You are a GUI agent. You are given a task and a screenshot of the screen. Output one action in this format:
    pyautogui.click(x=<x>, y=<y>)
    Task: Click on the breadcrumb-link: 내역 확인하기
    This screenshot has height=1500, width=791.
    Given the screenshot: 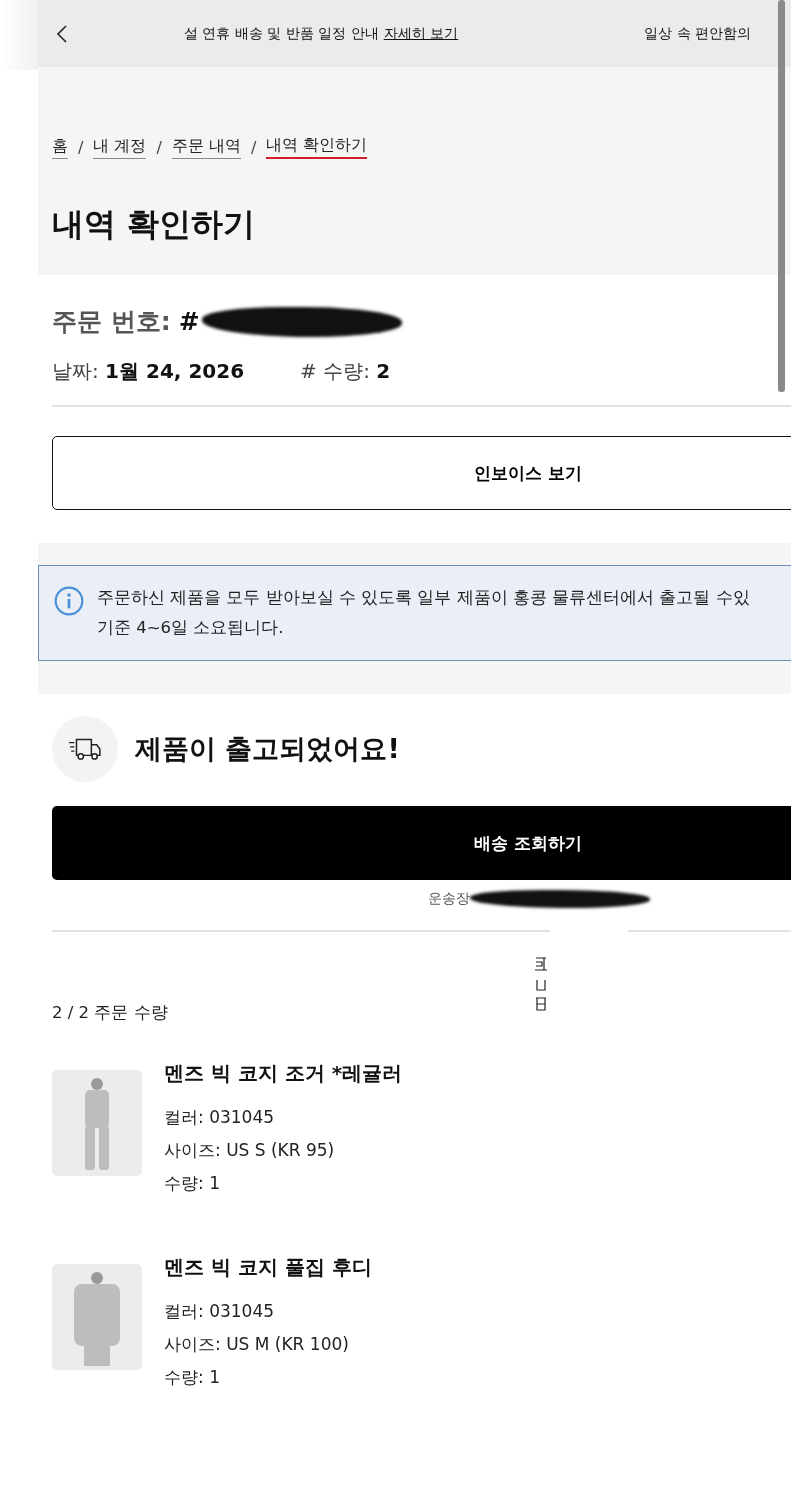 What is the action you would take?
    pyautogui.click(x=317, y=147)
    